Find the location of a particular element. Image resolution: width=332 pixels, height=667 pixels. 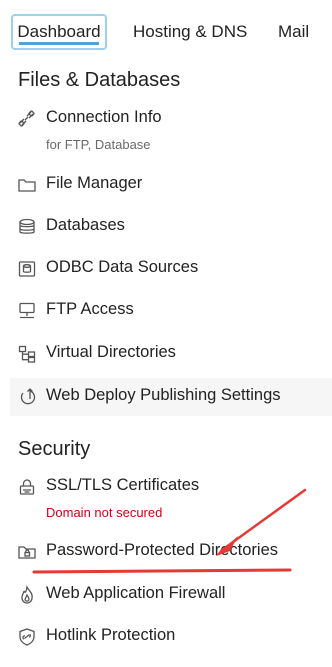

web-deploy-icon is located at coordinates (27, 397).